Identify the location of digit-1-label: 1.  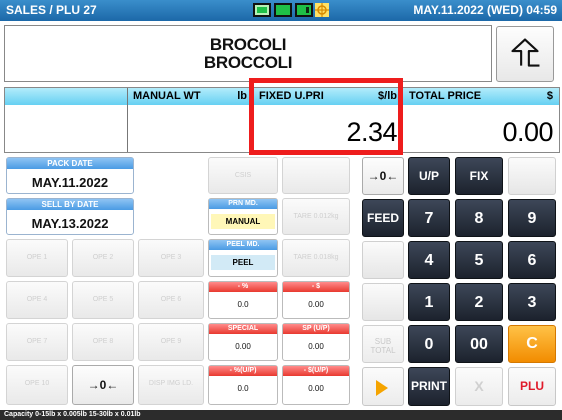
(429, 302).